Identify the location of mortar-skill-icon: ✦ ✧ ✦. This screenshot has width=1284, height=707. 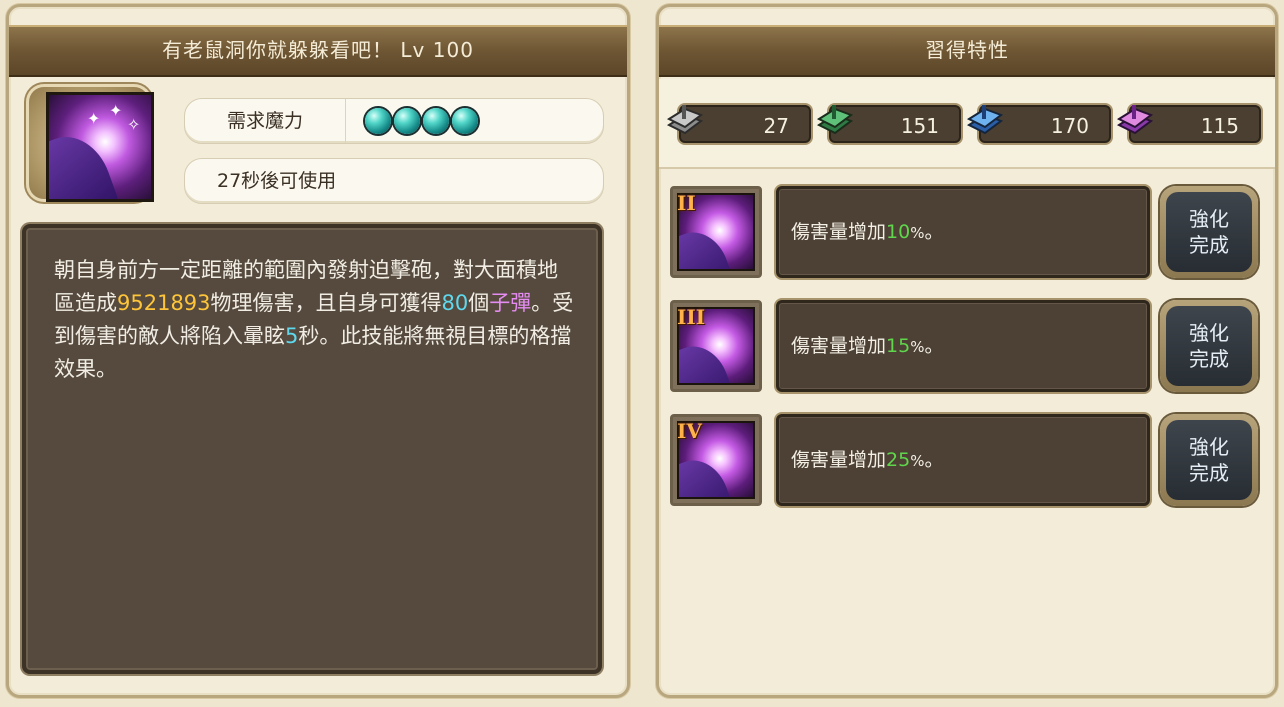
(100, 147).